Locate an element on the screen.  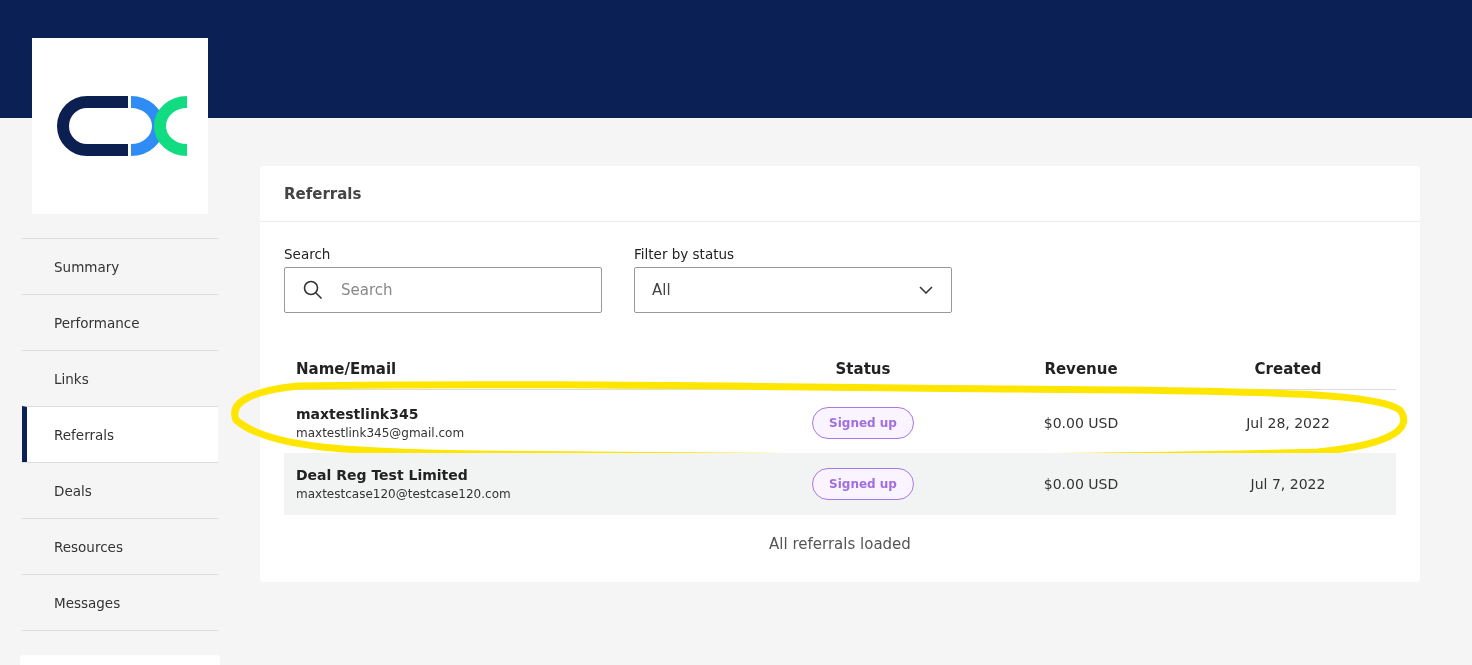
referral-email: maxtestcase120@testcase120.com is located at coordinates (404, 494).